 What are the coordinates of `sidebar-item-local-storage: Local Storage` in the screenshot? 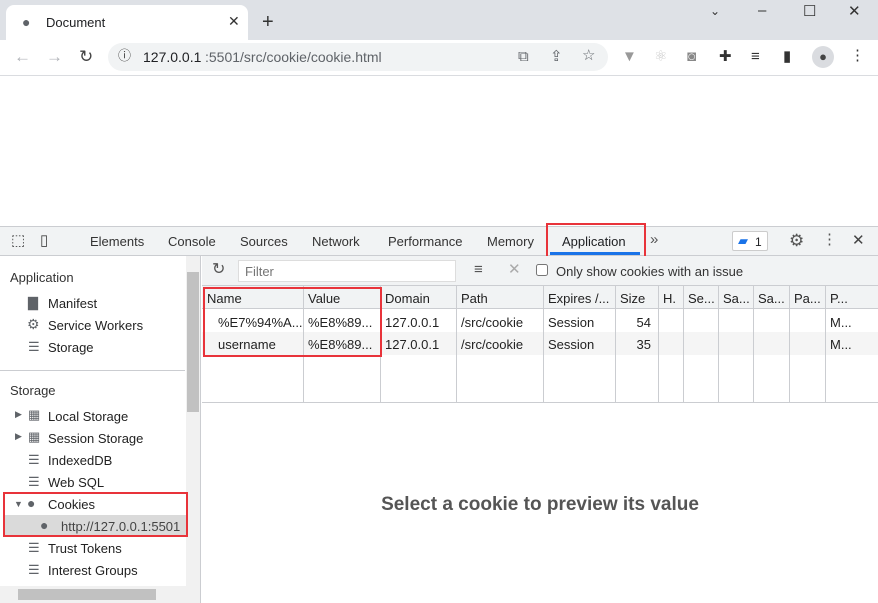 It's located at (88, 416).